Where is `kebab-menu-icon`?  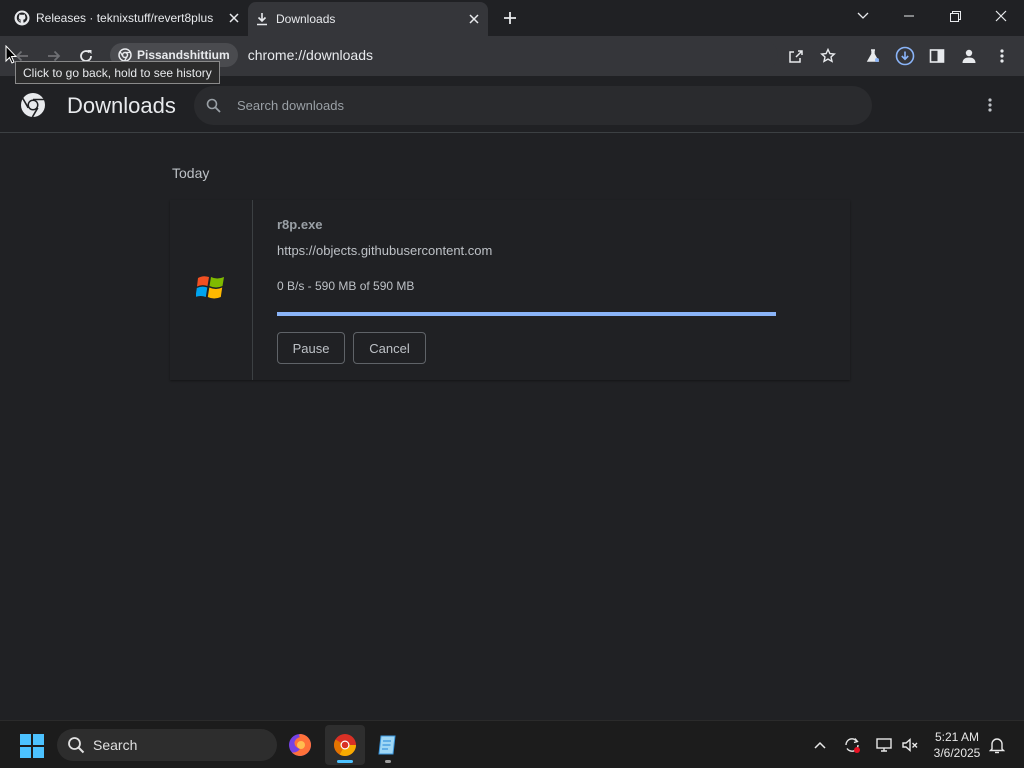 kebab-menu-icon is located at coordinates (1002, 56).